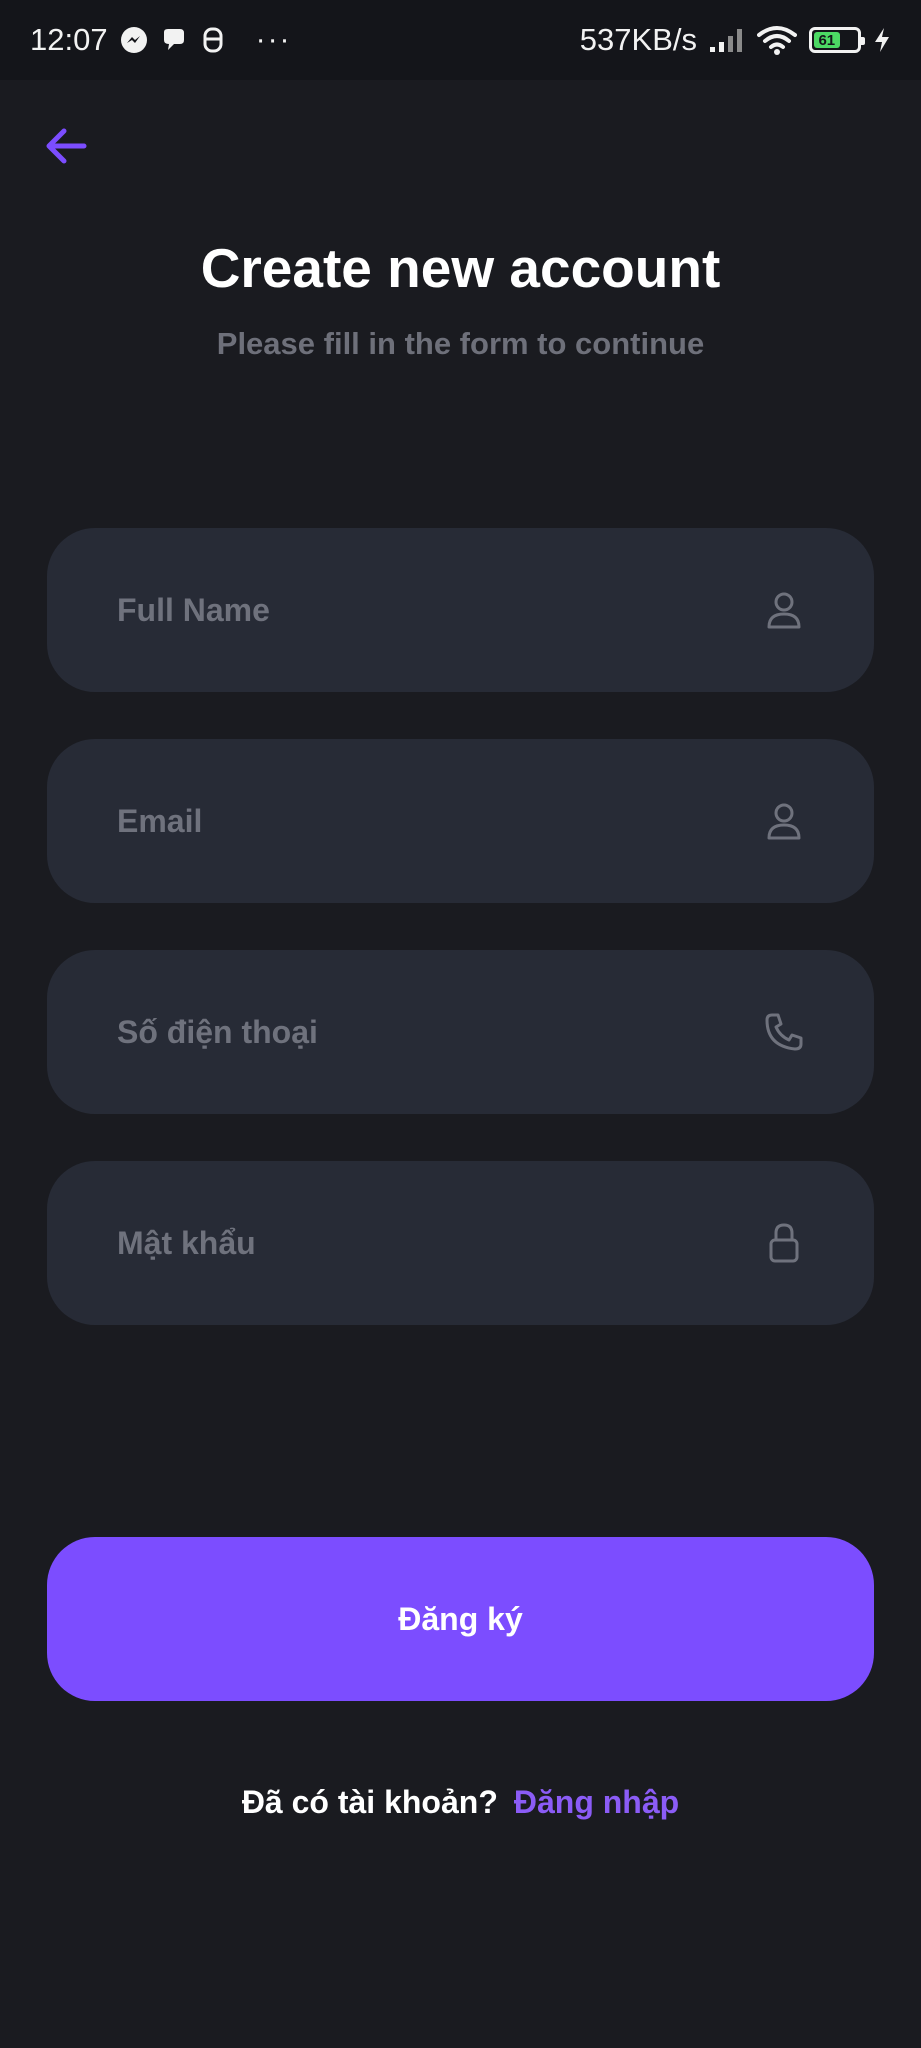 This screenshot has width=921, height=2048. What do you see at coordinates (596, 1802) in the screenshot?
I see `login-link: Đăng nhập` at bounding box center [596, 1802].